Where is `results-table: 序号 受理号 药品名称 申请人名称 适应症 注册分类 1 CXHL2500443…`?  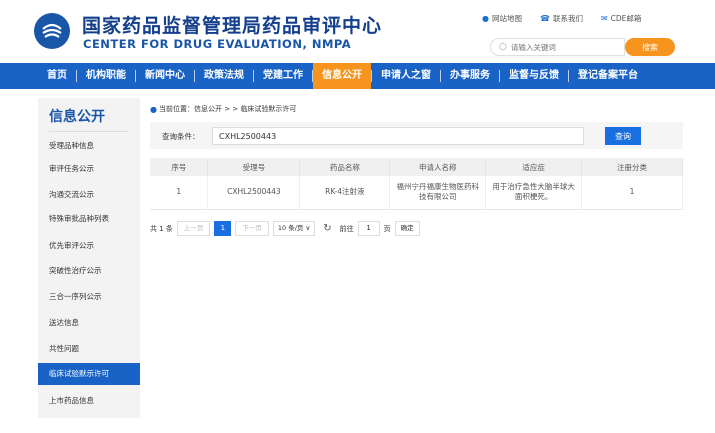 results-table: 序号 受理号 药品名称 申请人名称 适应症 注册分类 1 CXHL2500443… is located at coordinates (416, 184).